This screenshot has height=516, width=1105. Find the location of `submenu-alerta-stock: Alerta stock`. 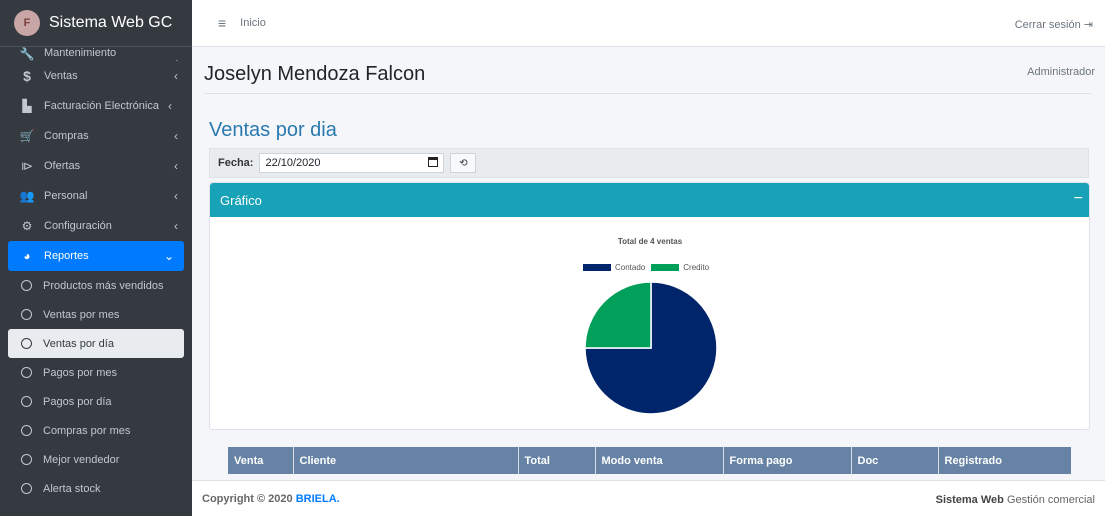

submenu-alerta-stock: Alerta stock is located at coordinates (96, 488).